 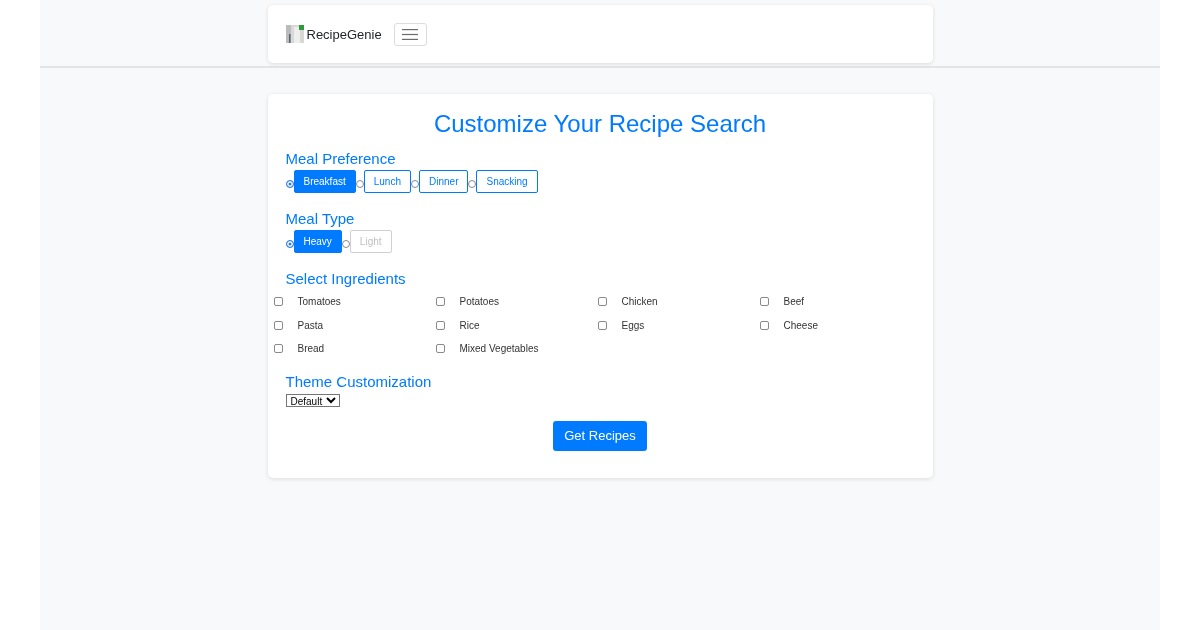 What do you see at coordinates (310, 325) in the screenshot?
I see `ingredient-label: Pasta` at bounding box center [310, 325].